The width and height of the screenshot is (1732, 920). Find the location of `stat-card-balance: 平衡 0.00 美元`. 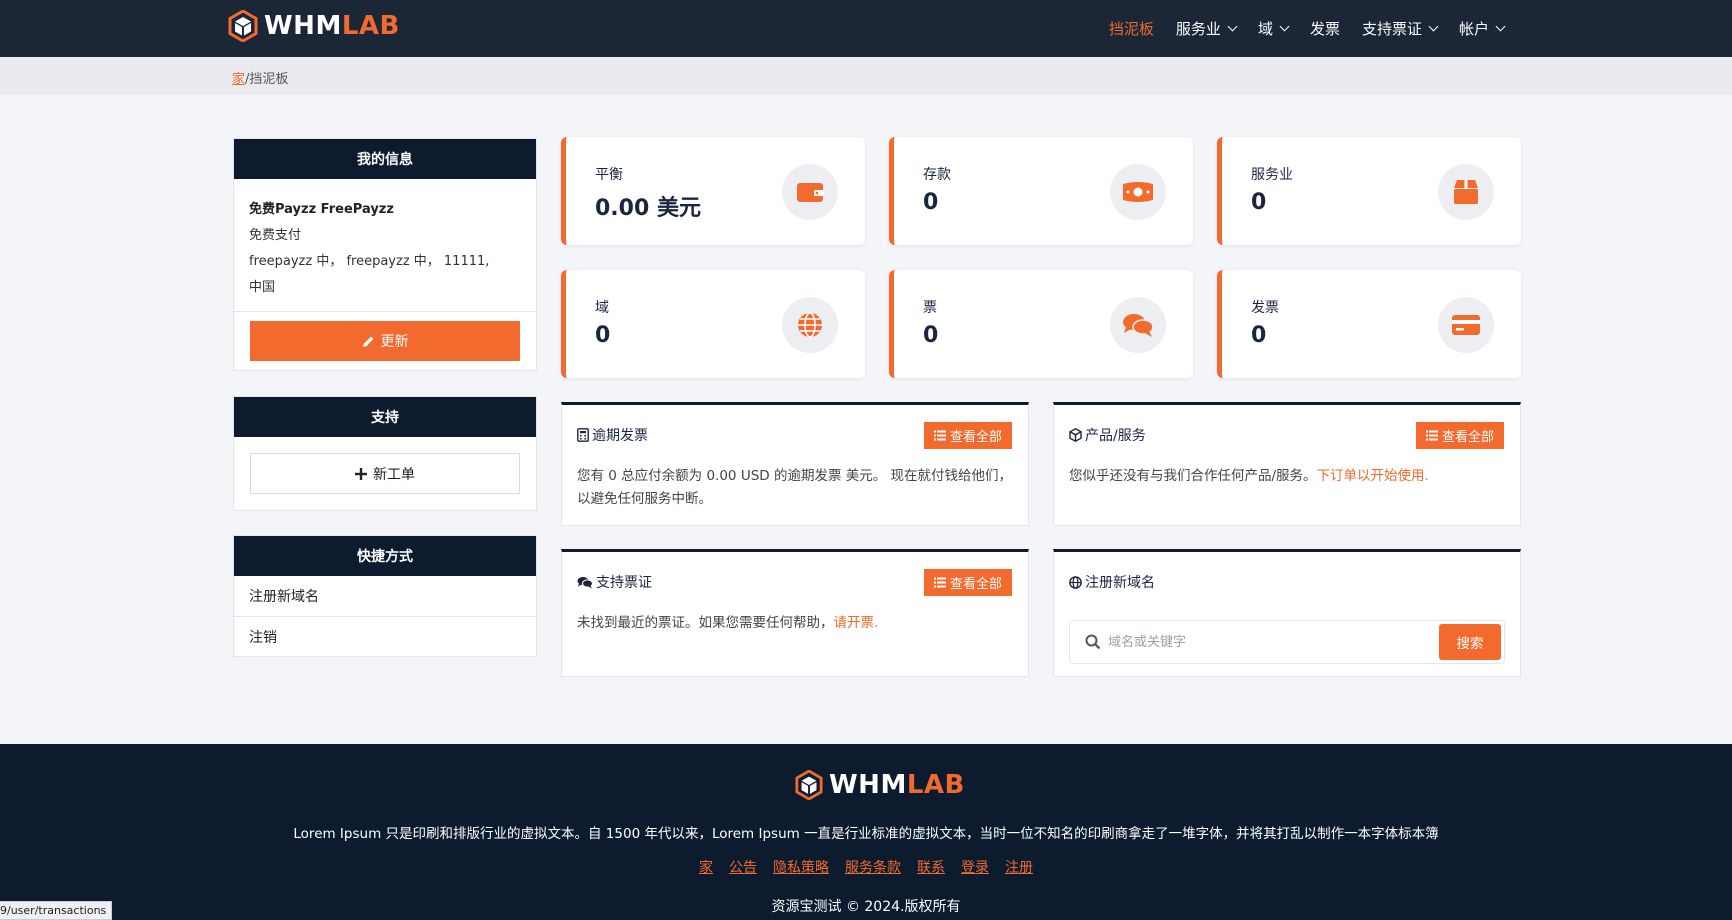

stat-card-balance: 平衡 0.00 美元 is located at coordinates (713, 191).